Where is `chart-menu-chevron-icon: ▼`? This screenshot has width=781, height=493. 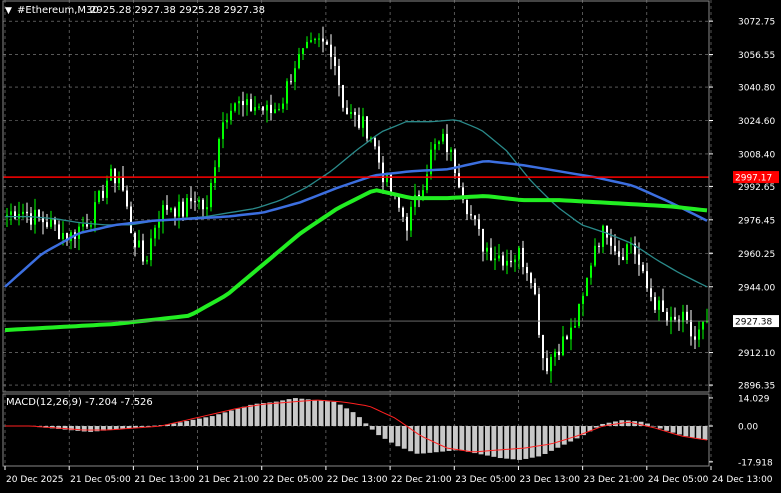 chart-menu-chevron-icon: ▼ is located at coordinates (8, 11).